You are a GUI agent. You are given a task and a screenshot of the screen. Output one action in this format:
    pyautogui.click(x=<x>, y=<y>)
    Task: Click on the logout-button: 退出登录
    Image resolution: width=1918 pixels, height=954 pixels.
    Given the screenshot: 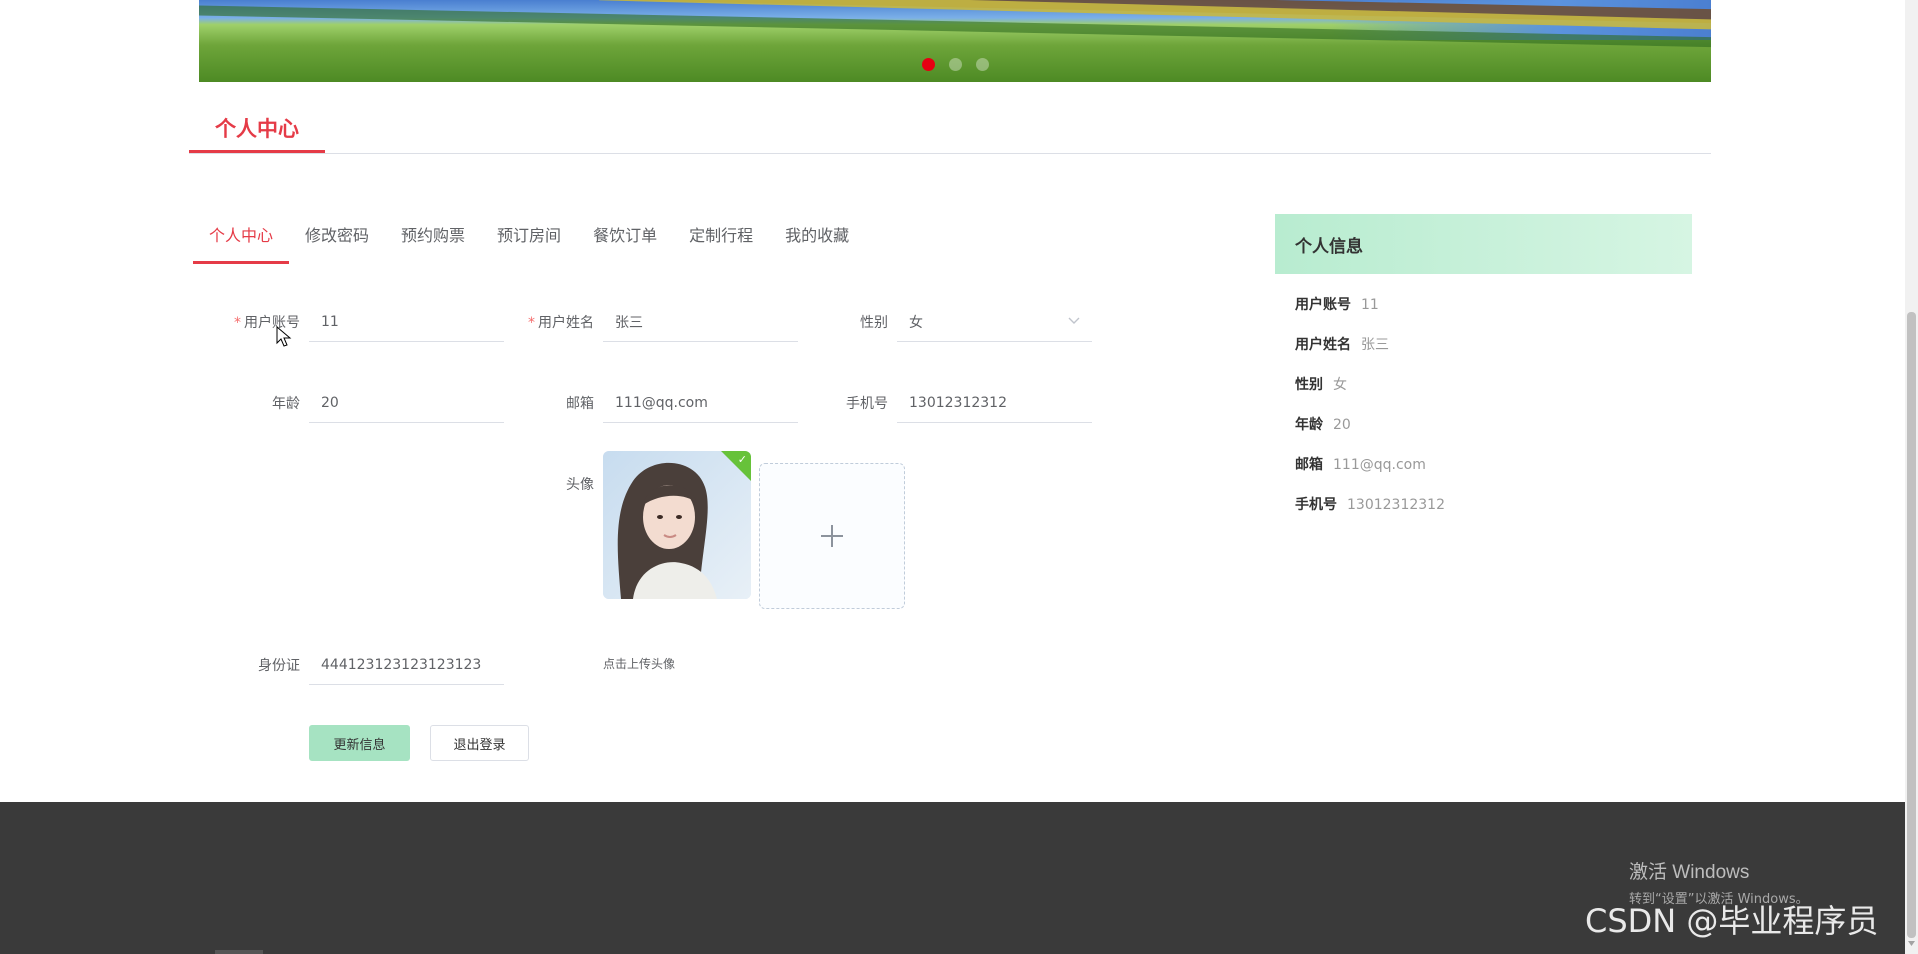 What is the action you would take?
    pyautogui.click(x=479, y=743)
    